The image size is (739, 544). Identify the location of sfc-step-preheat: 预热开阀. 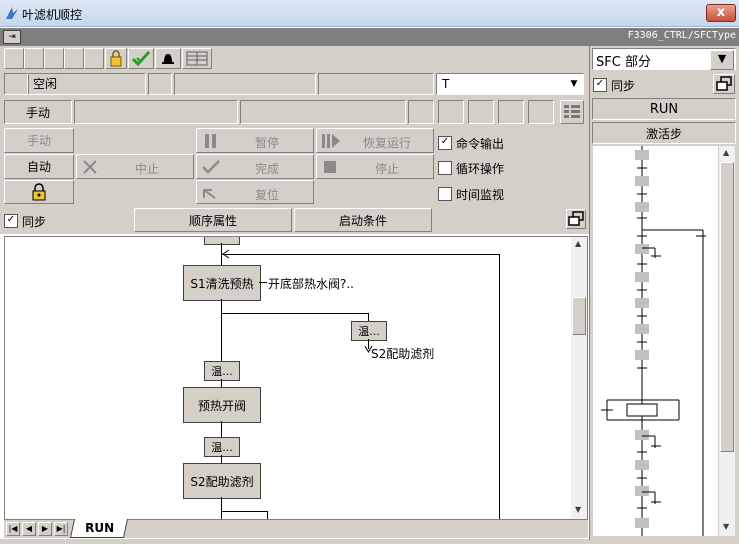
(222, 405).